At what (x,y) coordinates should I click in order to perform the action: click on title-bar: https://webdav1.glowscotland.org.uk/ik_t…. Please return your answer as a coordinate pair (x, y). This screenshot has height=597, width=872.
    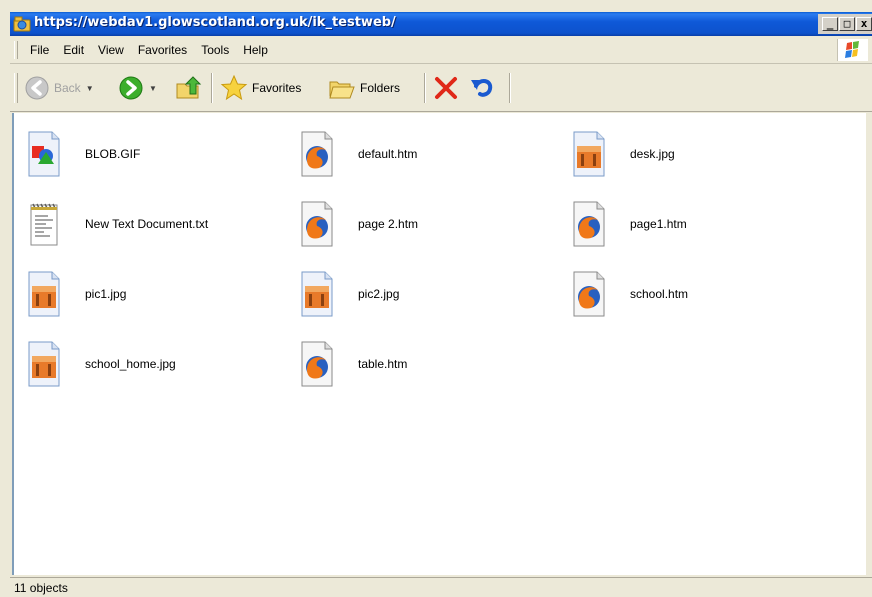
    Looking at the image, I should click on (441, 24).